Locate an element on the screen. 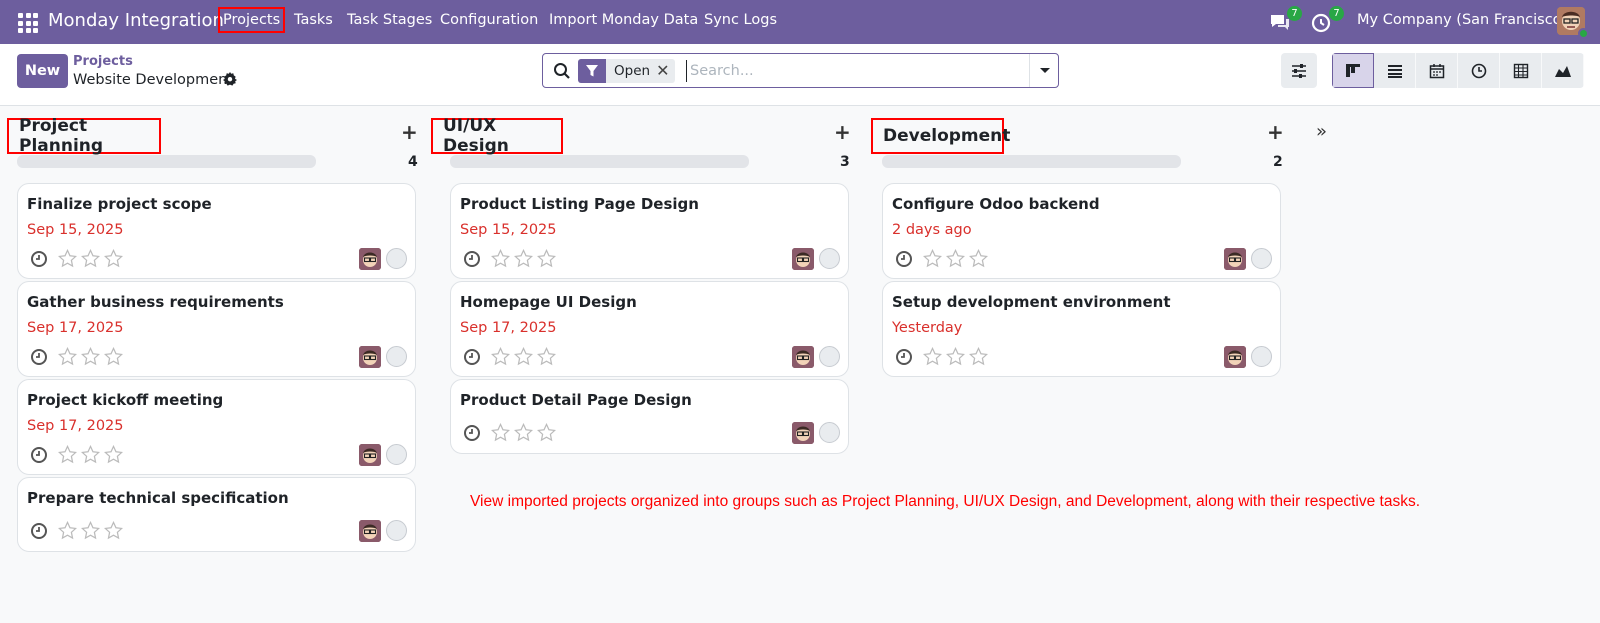 The width and height of the screenshot is (1600, 623). menu-sync-logs: Sync Logs is located at coordinates (740, 20).